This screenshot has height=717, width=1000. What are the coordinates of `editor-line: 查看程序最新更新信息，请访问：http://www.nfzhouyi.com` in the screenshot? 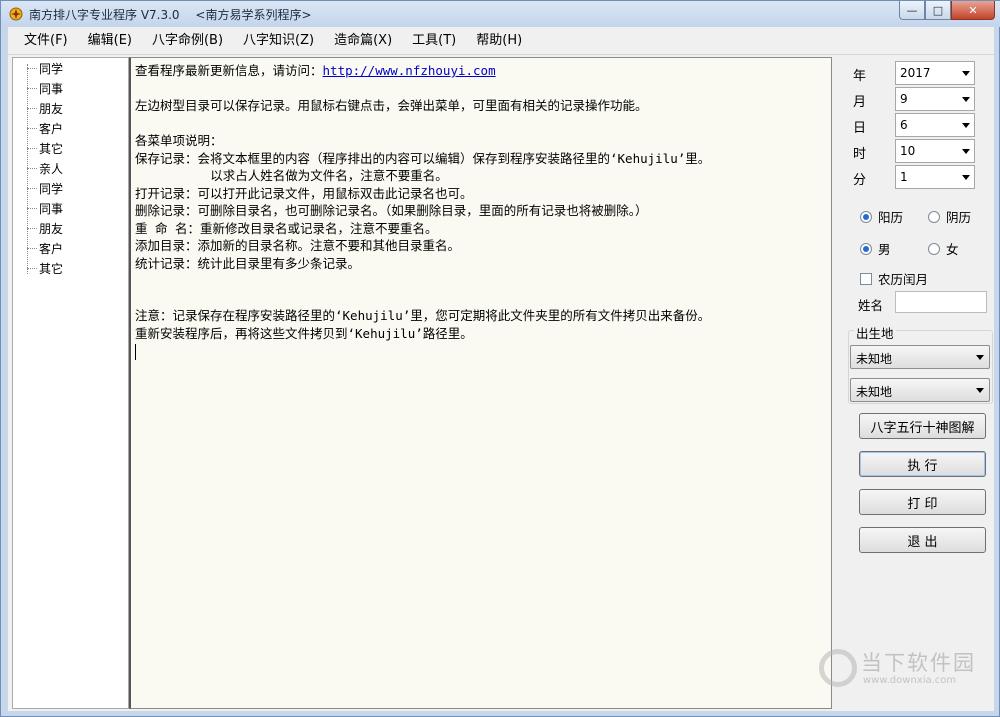 It's located at (481, 71).